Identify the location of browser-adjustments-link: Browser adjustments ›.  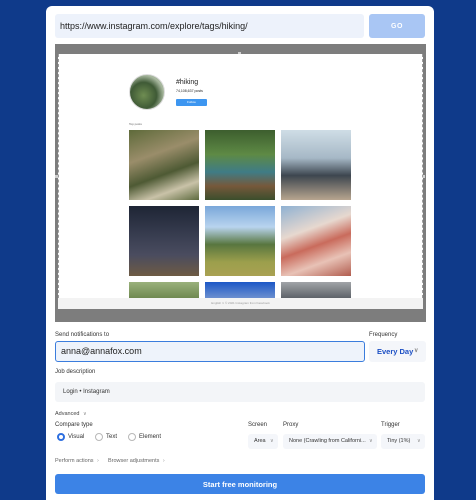
(136, 461).